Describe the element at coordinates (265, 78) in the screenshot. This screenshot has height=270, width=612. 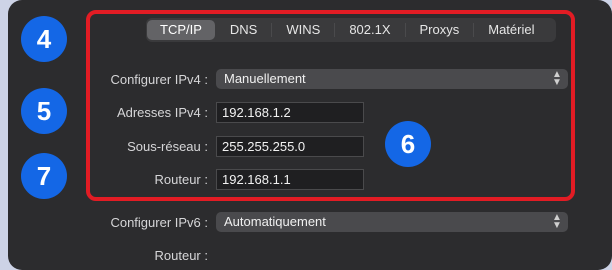
I see `configure-ipv4-value: Manuellement` at that location.